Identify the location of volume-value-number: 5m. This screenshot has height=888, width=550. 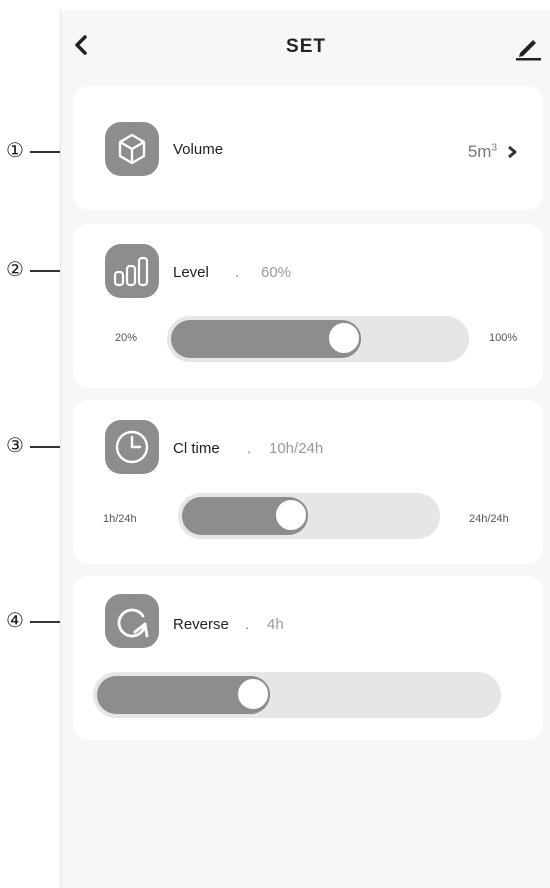
(479, 151).